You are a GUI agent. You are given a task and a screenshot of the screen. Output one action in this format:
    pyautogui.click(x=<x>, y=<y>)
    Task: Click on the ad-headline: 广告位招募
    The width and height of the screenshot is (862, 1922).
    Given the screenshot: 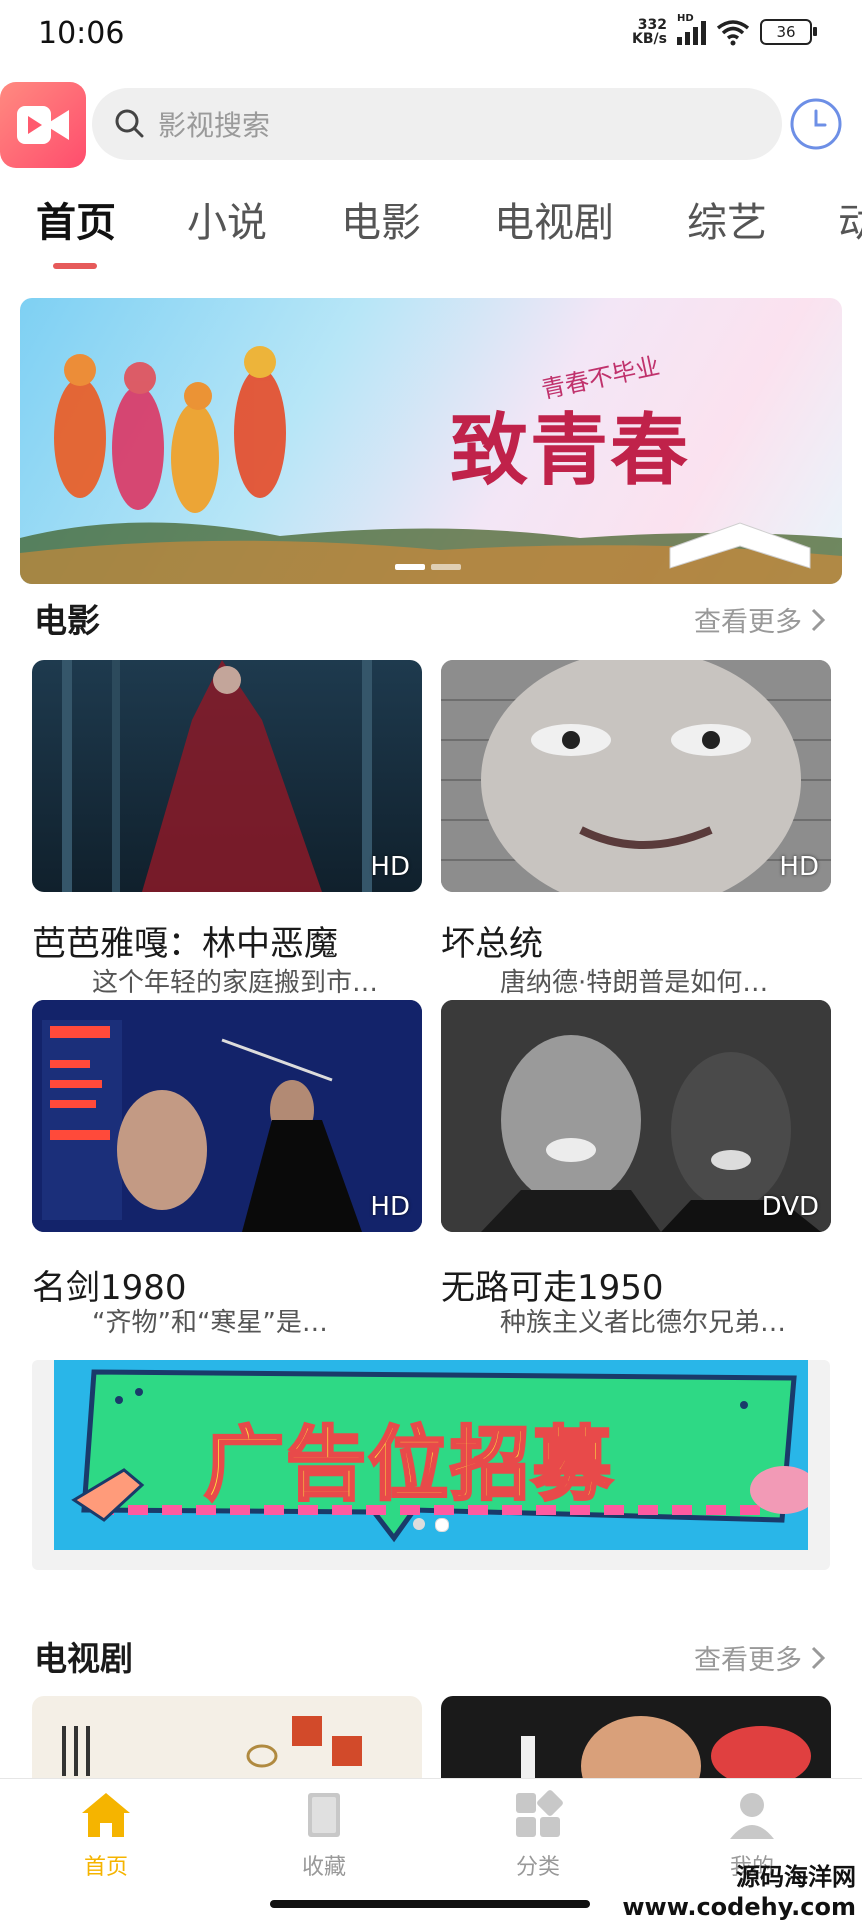 What is the action you would take?
    pyautogui.click(x=408, y=1465)
    